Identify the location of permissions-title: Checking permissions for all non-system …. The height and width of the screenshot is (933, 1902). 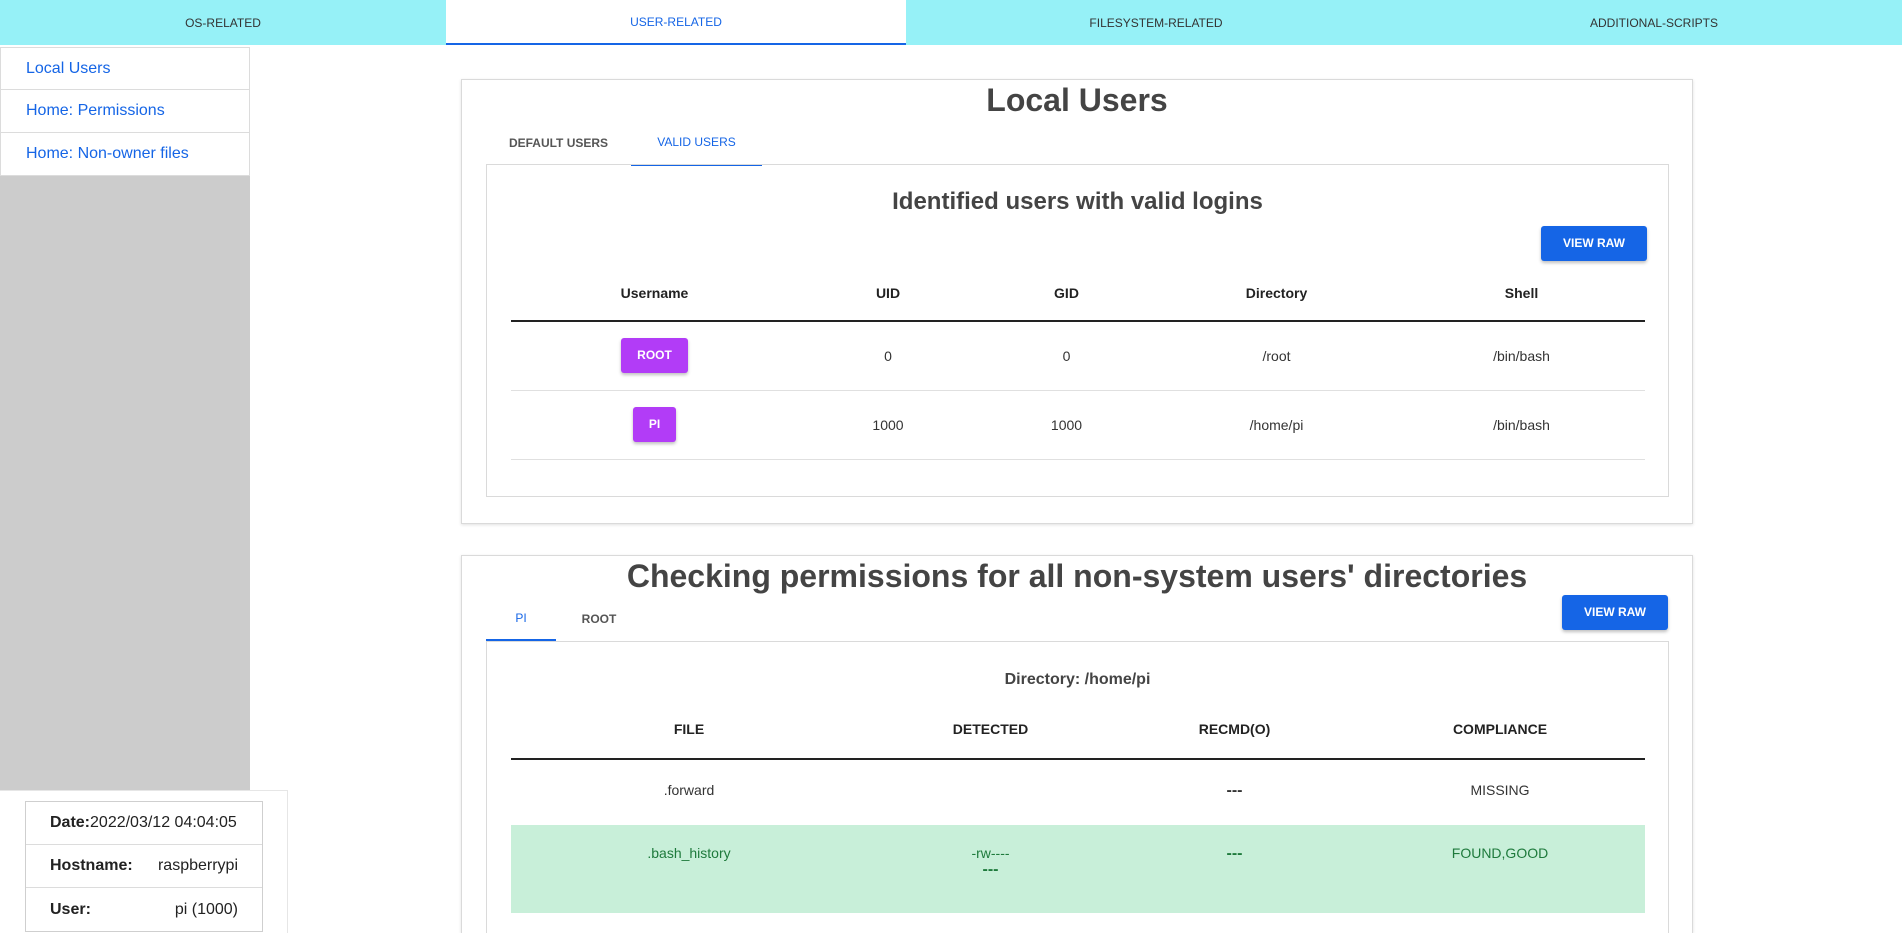
(1077, 576).